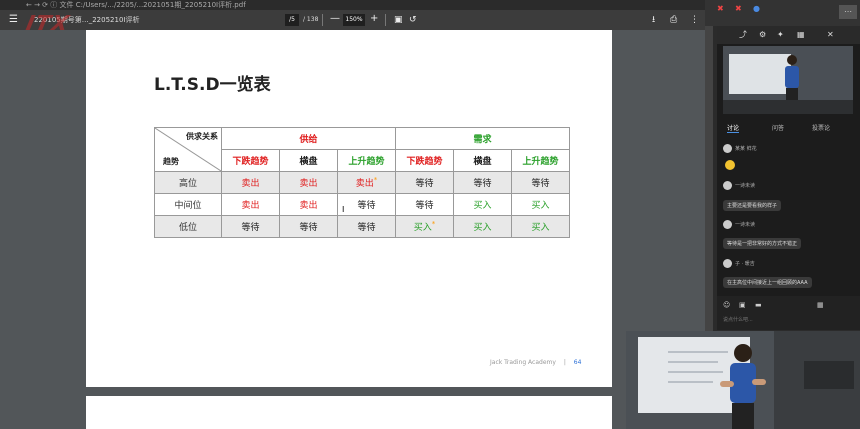  What do you see at coordinates (780, 35) in the screenshot?
I see `pin-icon: ✦` at bounding box center [780, 35].